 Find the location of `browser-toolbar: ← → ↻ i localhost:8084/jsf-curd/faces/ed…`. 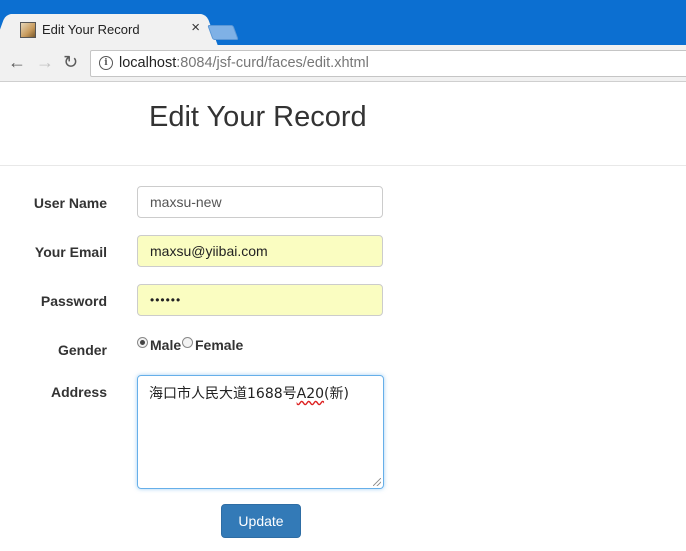

browser-toolbar: ← → ↻ i localhost:8084/jsf-curd/faces/ed… is located at coordinates (343, 63).